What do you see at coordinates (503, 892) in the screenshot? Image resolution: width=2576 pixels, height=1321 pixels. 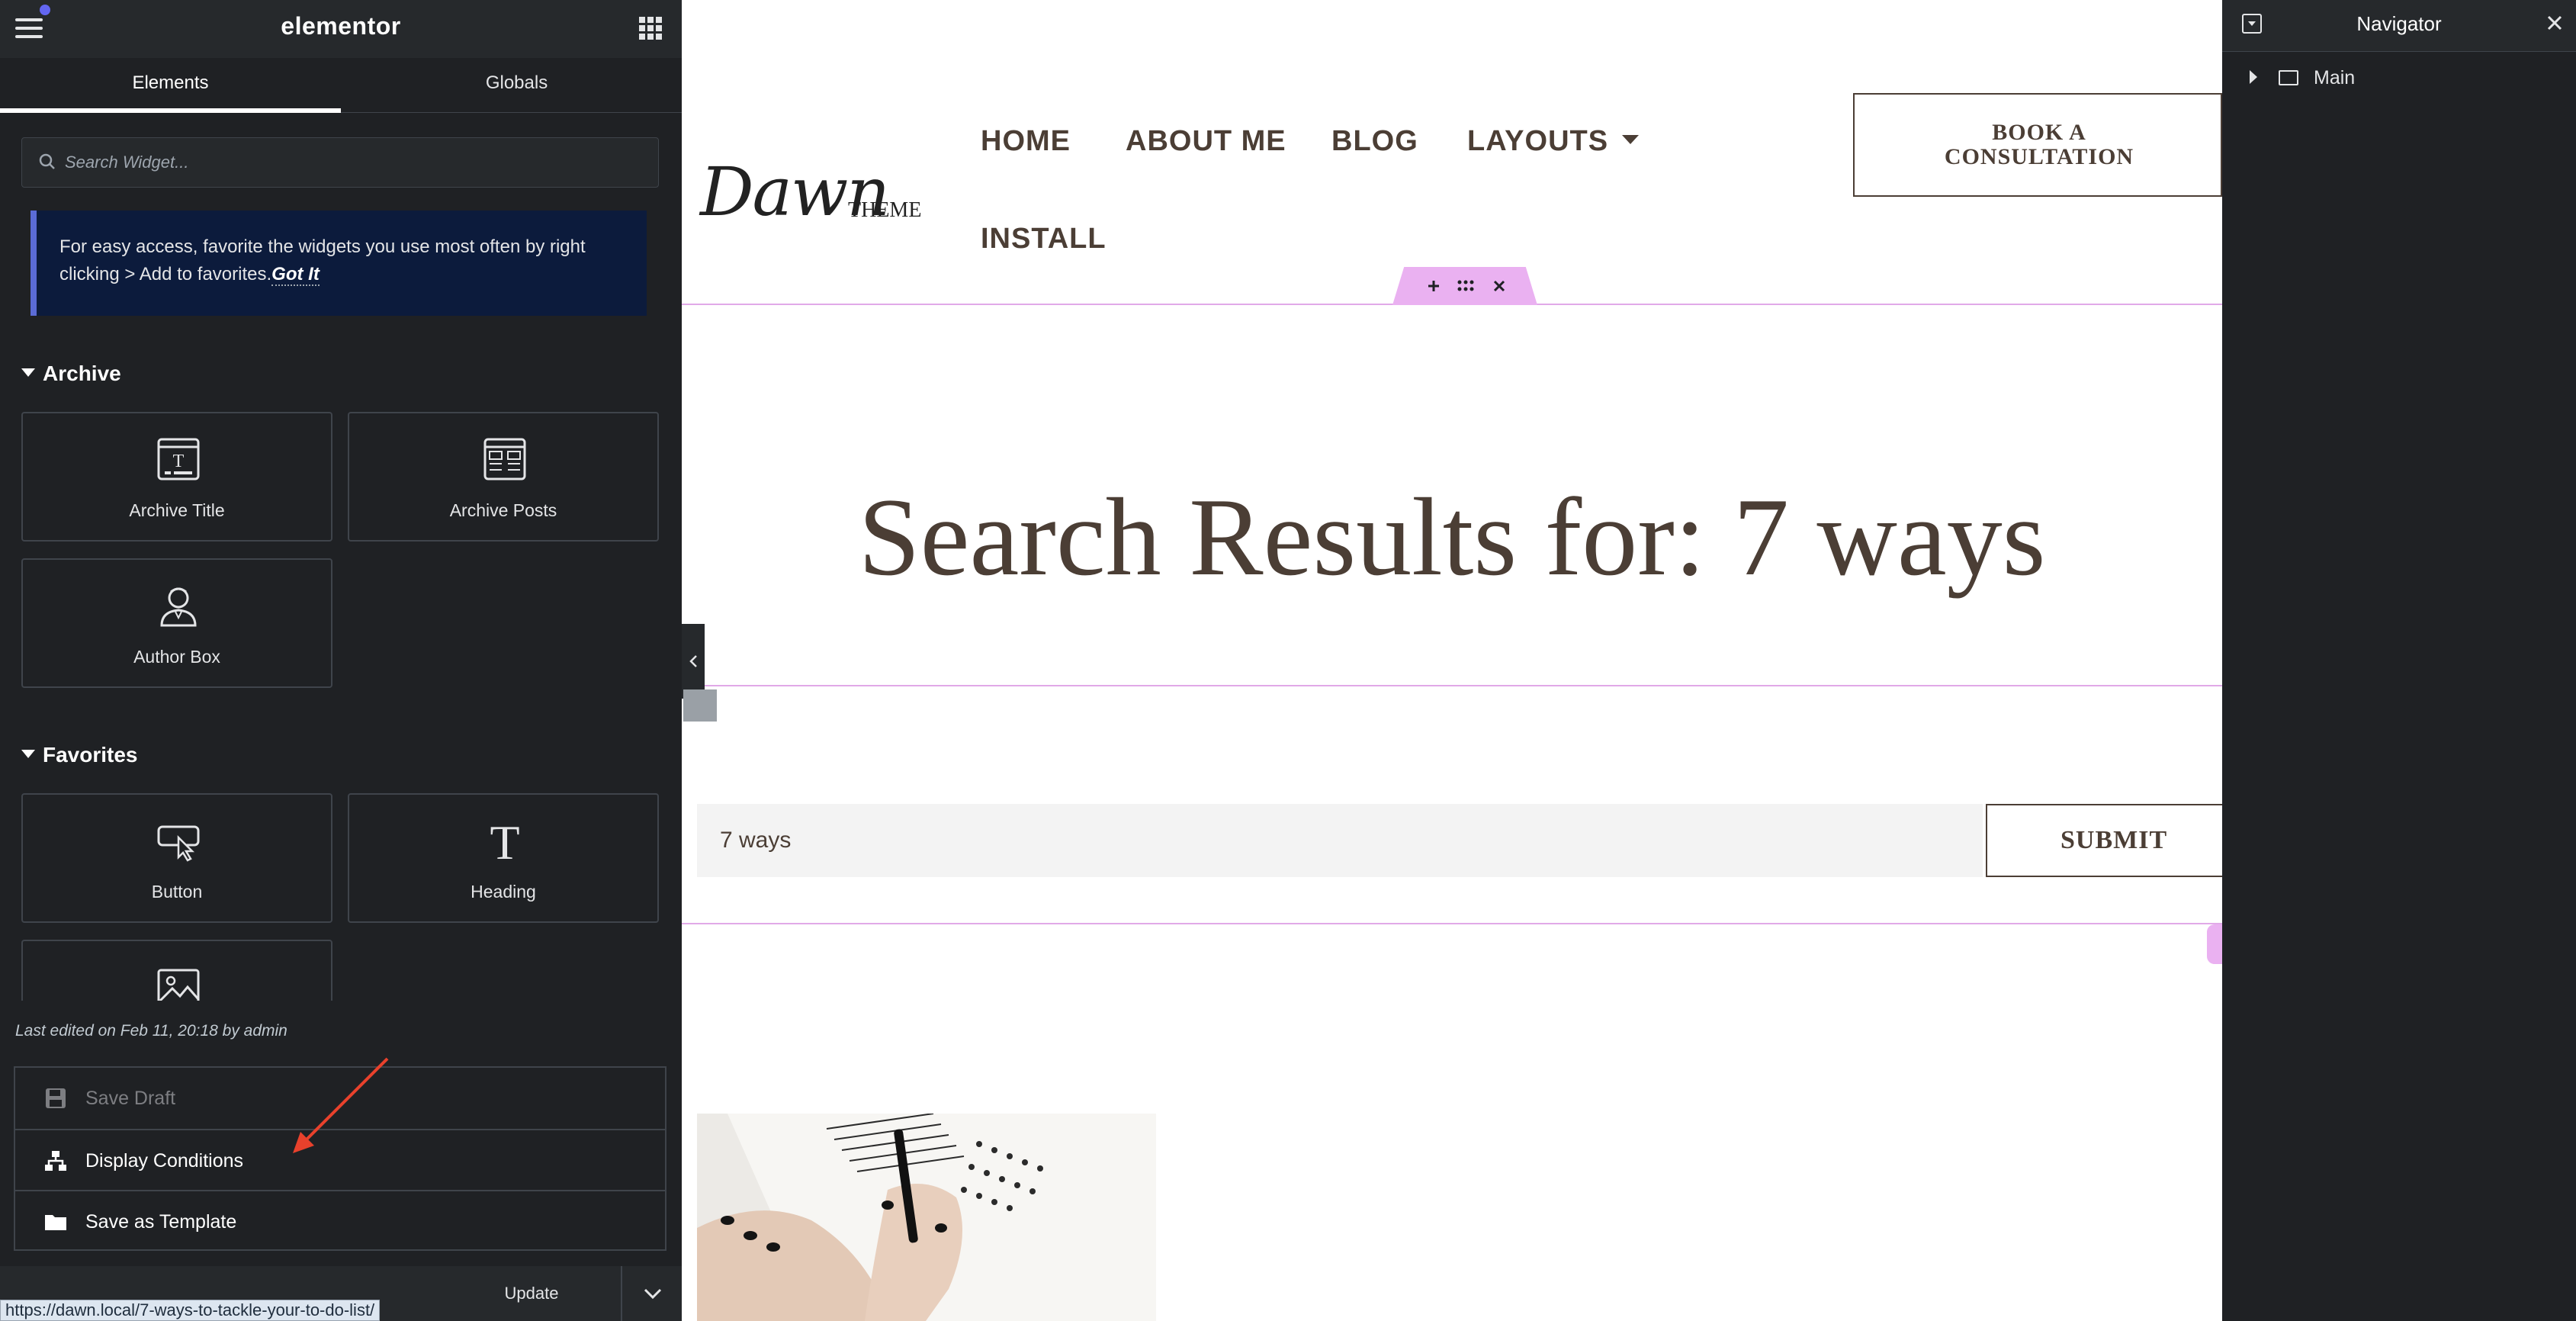 I see `widget-label: Heading` at bounding box center [503, 892].